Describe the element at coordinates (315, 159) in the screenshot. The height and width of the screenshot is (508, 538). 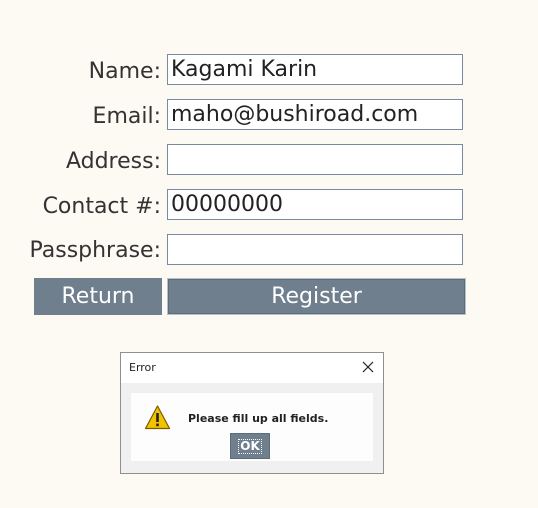
I see `address-field` at that location.